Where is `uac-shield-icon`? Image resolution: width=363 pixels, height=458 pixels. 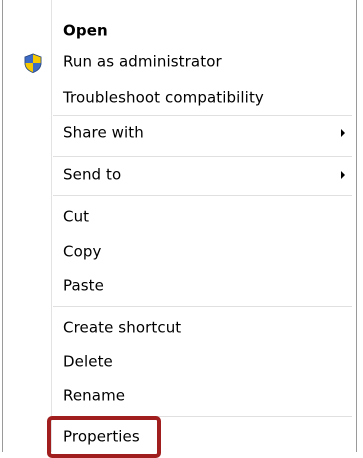
uac-shield-icon is located at coordinates (33, 63).